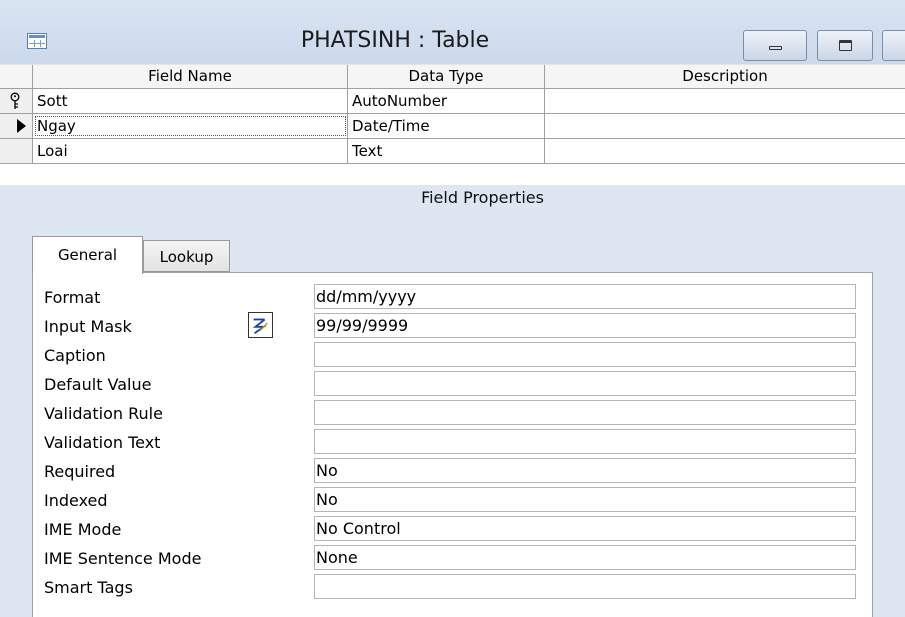 Image resolution: width=905 pixels, height=617 pixels. I want to click on property-label: IME Sentence Mode, so click(122, 558).